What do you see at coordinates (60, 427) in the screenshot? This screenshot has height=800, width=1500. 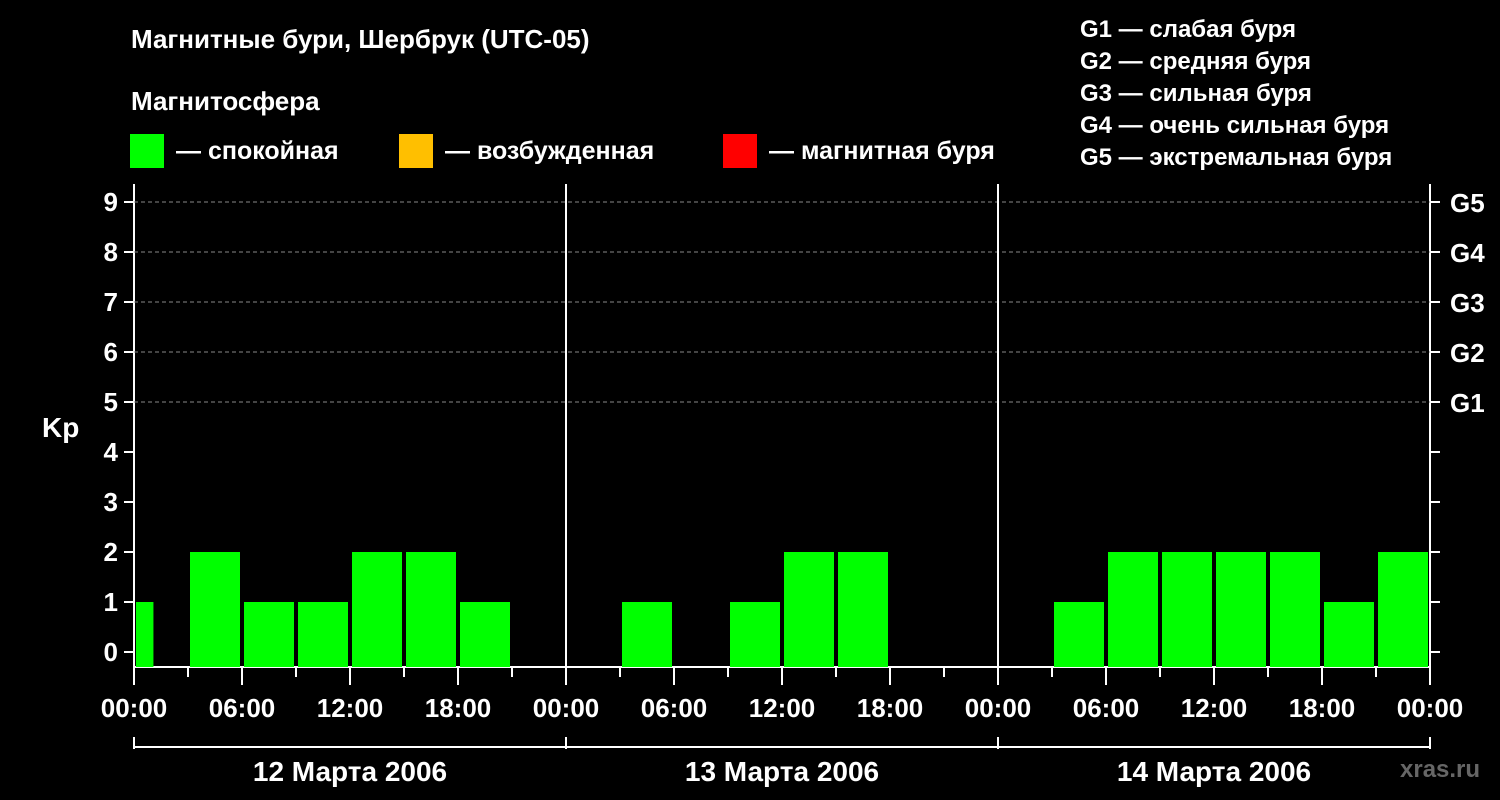 I see `y-axis-label: Kp` at bounding box center [60, 427].